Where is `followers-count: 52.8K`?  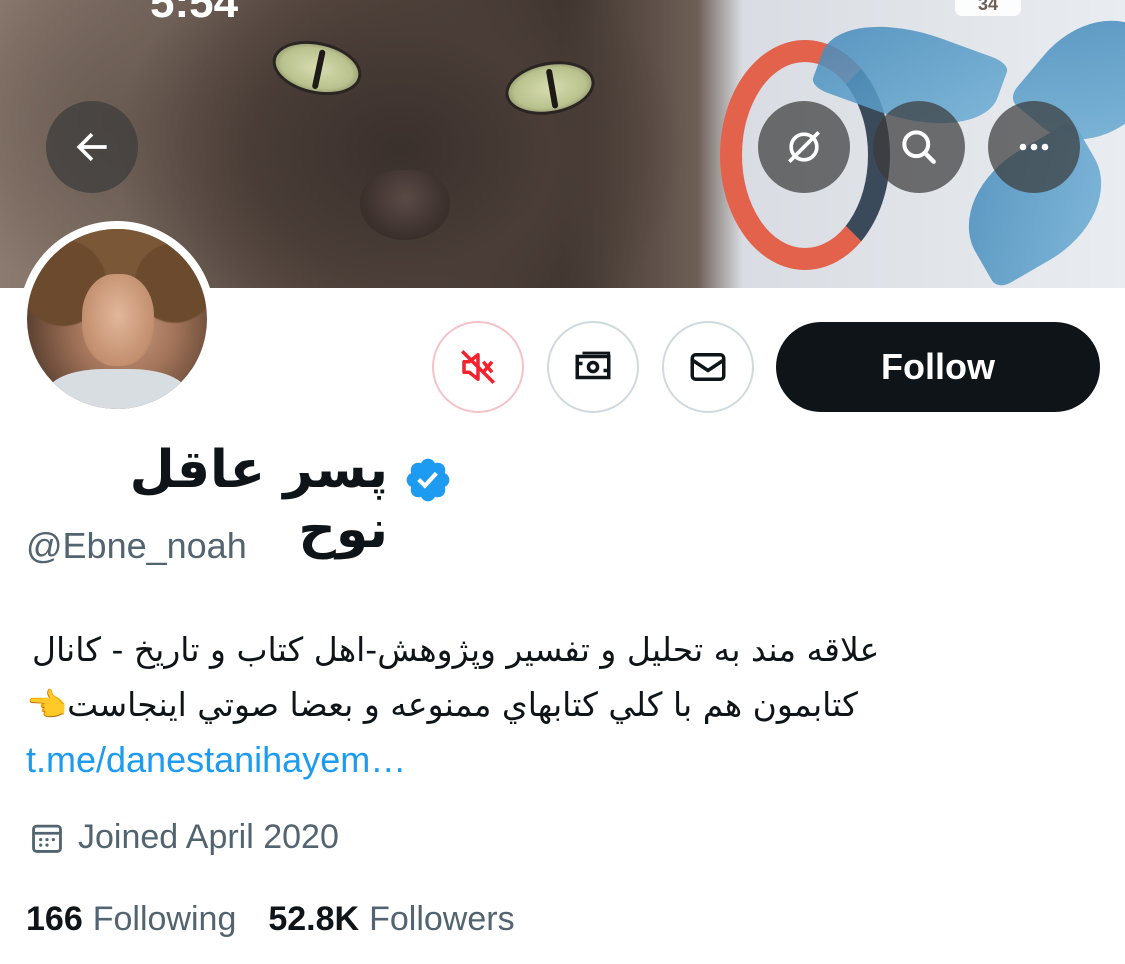
followers-count: 52.8K is located at coordinates (314, 919).